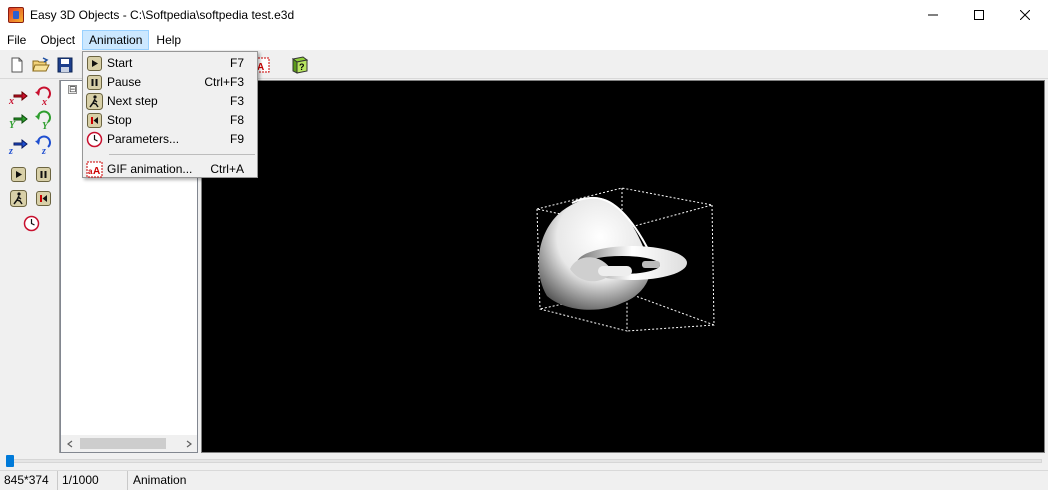 The image size is (1048, 490). Describe the element at coordinates (236, 101) in the screenshot. I see `menu-item-shortcut: F3` at that location.